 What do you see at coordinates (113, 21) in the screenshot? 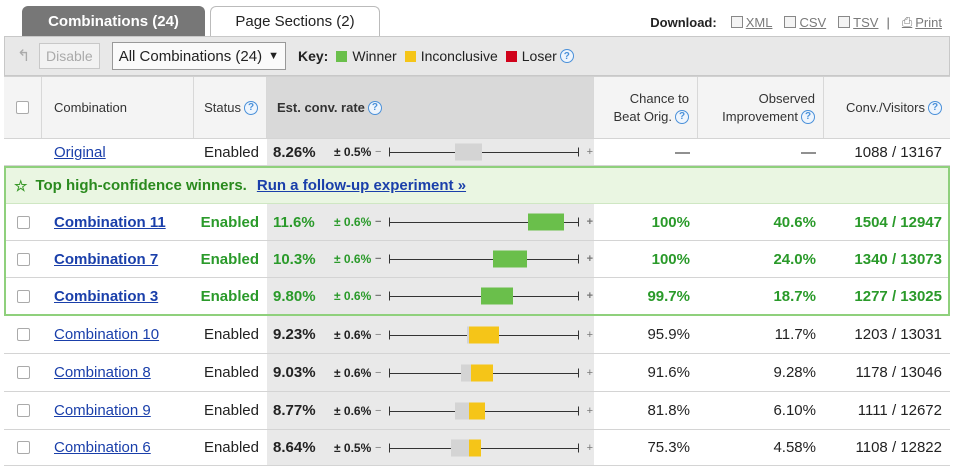
I see `tab-combinations: Combinations (24)` at bounding box center [113, 21].